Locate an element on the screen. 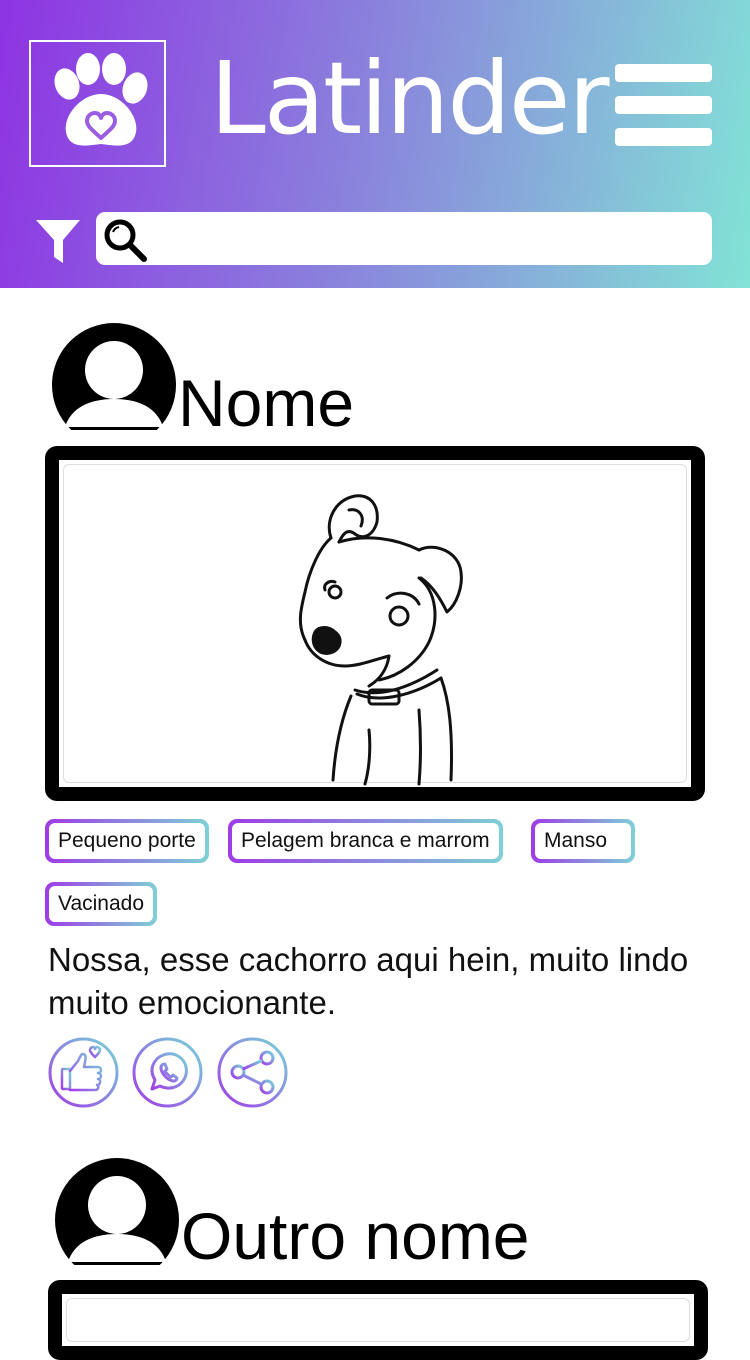 The width and height of the screenshot is (750, 1360). post-photo is located at coordinates (378, 1320).